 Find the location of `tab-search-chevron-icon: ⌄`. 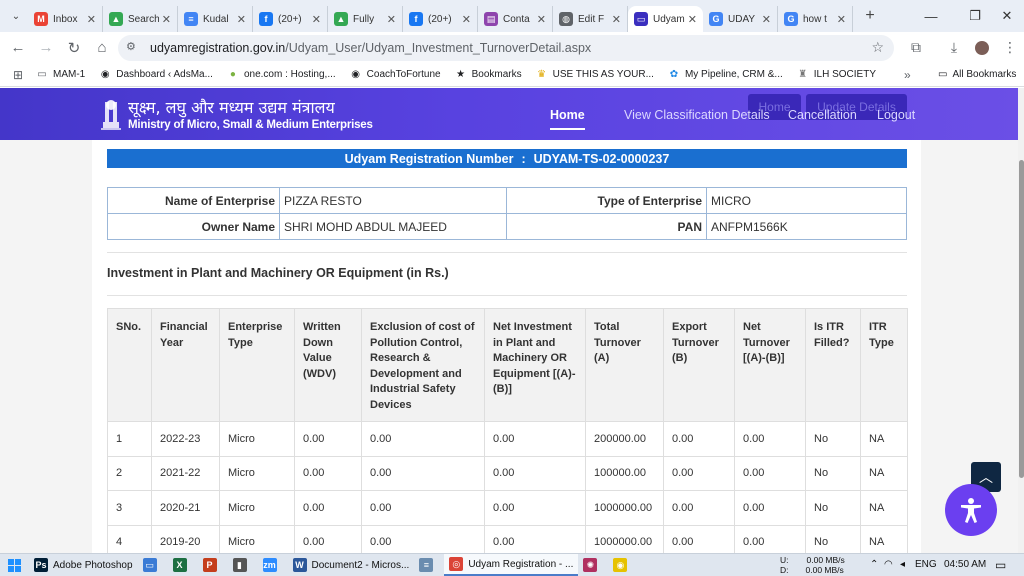

tab-search-chevron-icon: ⌄ is located at coordinates (16, 16).